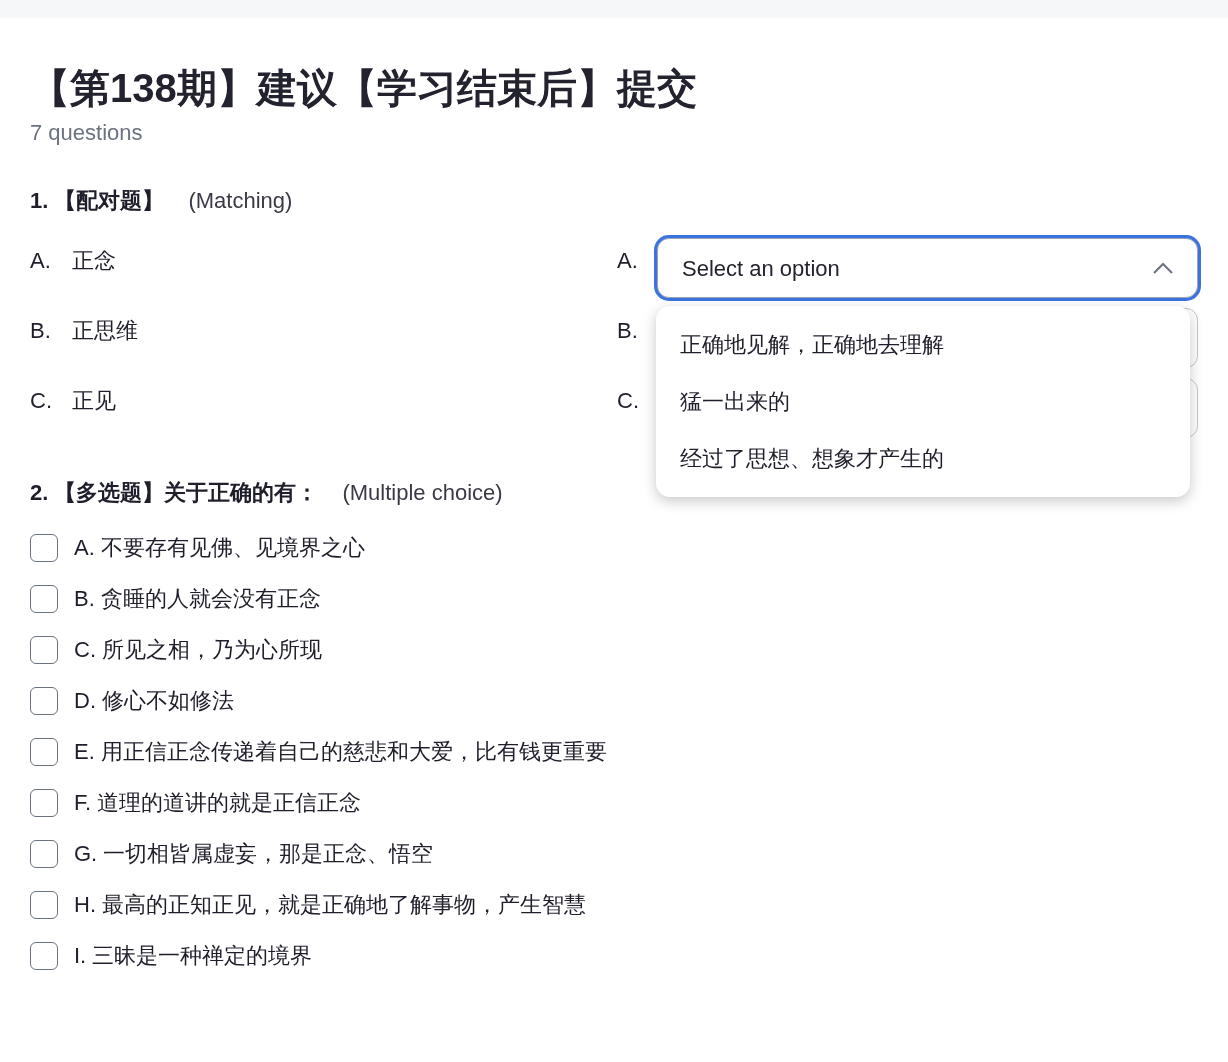 Image resolution: width=1228 pixels, height=1062 pixels. I want to click on choice-text: C. 所见之相，乃为心所现, so click(198, 650).